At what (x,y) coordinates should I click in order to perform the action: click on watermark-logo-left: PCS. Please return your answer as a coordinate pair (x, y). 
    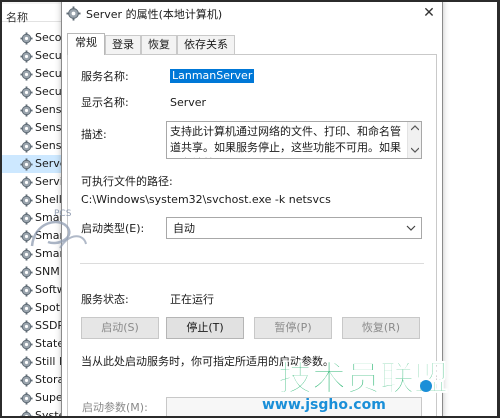
    Looking at the image, I should click on (58, 229).